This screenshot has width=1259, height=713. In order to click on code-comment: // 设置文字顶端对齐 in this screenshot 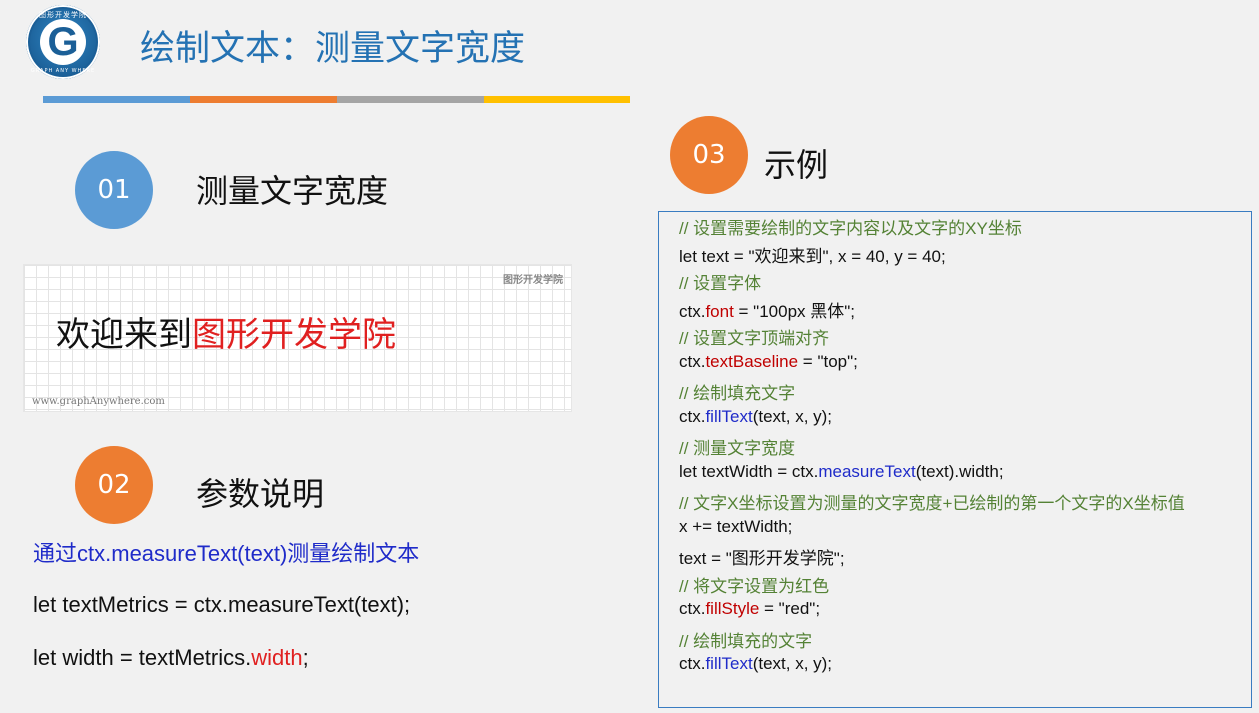, I will do `click(754, 338)`.